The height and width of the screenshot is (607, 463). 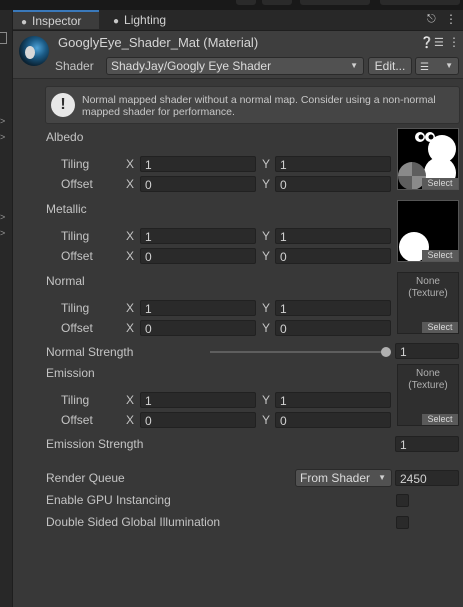 I want to click on hierarchy-panel-edge: > > > >, so click(x=6, y=308).